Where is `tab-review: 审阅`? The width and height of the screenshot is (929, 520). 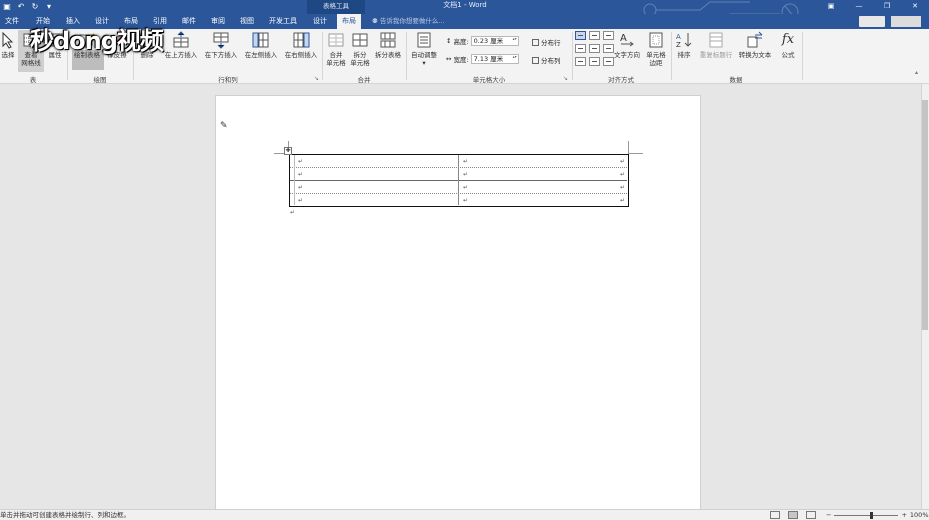
tab-review: 审阅 is located at coordinates (218, 21).